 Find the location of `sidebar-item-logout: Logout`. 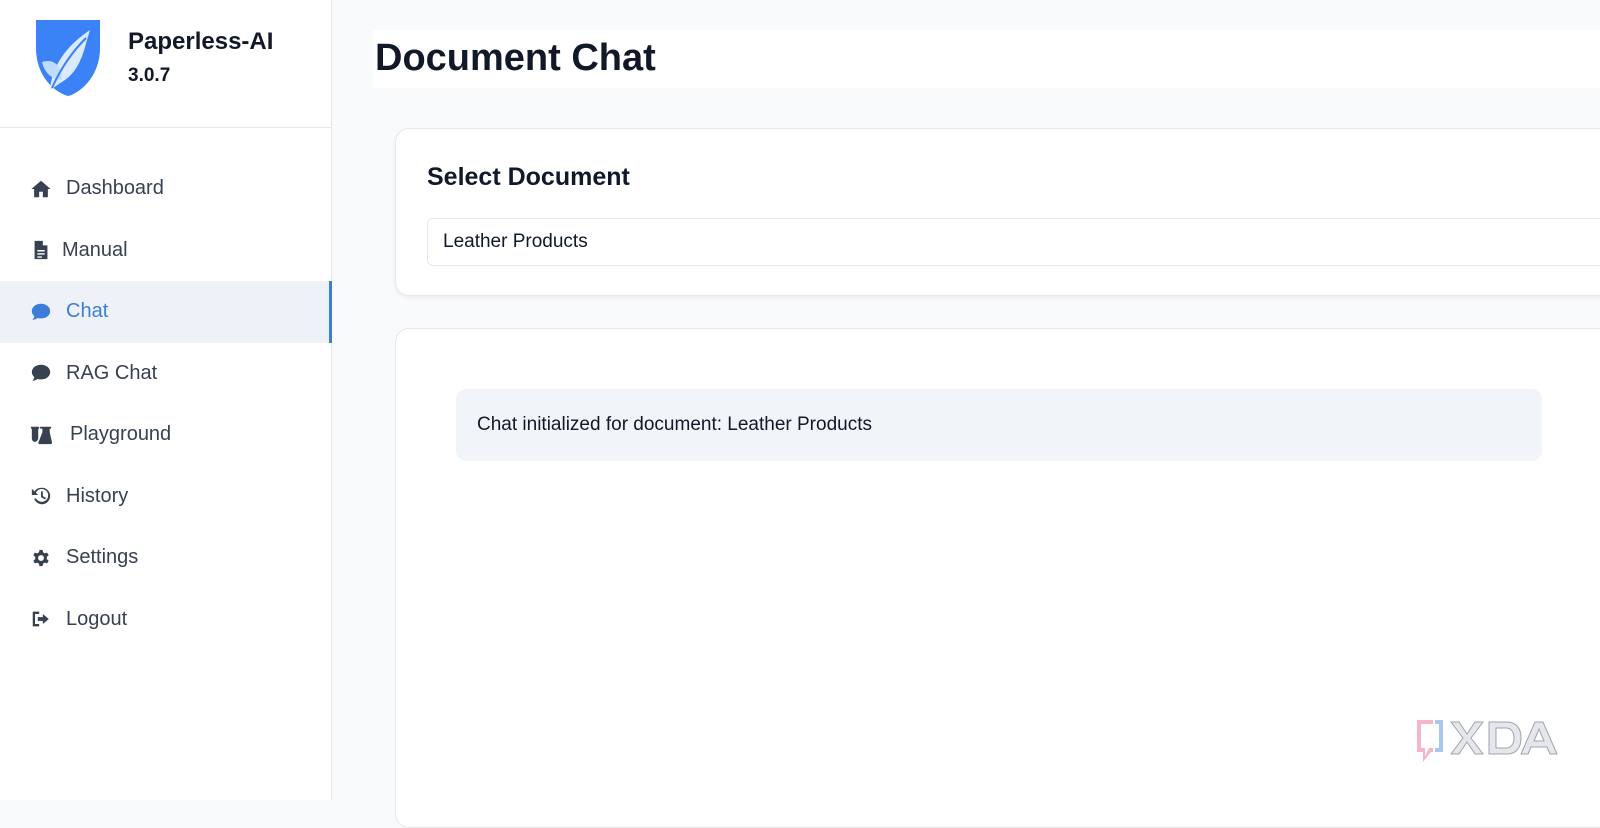

sidebar-item-logout: Logout is located at coordinates (166, 620).